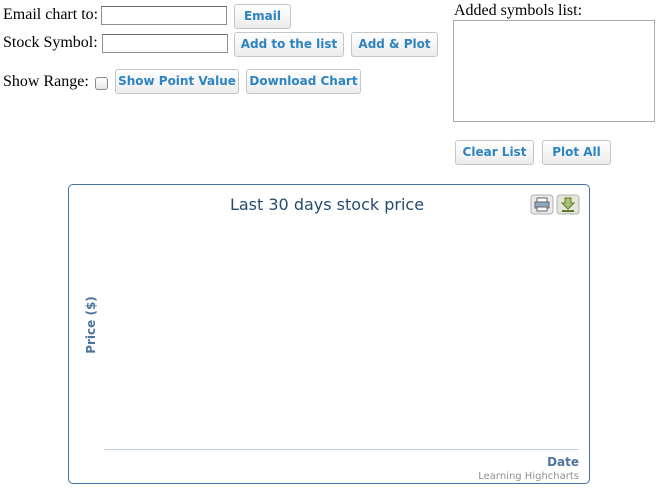  Describe the element at coordinates (528, 476) in the screenshot. I see `chart-credits: Learning Highcharts` at that location.